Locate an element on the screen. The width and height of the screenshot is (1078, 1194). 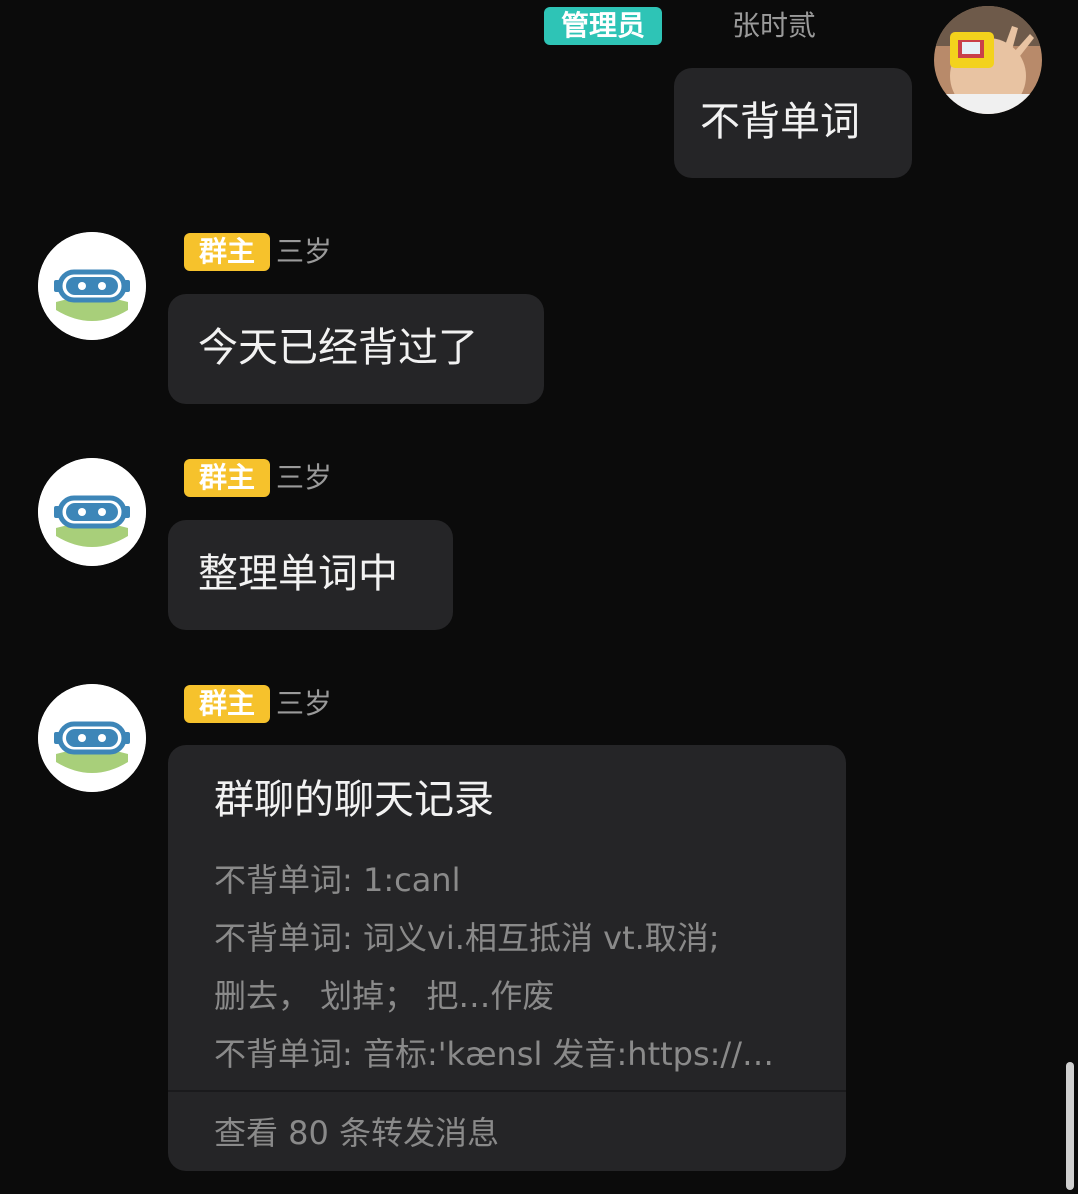
card-title: 群聊的聊天记录 is located at coordinates (354, 800).